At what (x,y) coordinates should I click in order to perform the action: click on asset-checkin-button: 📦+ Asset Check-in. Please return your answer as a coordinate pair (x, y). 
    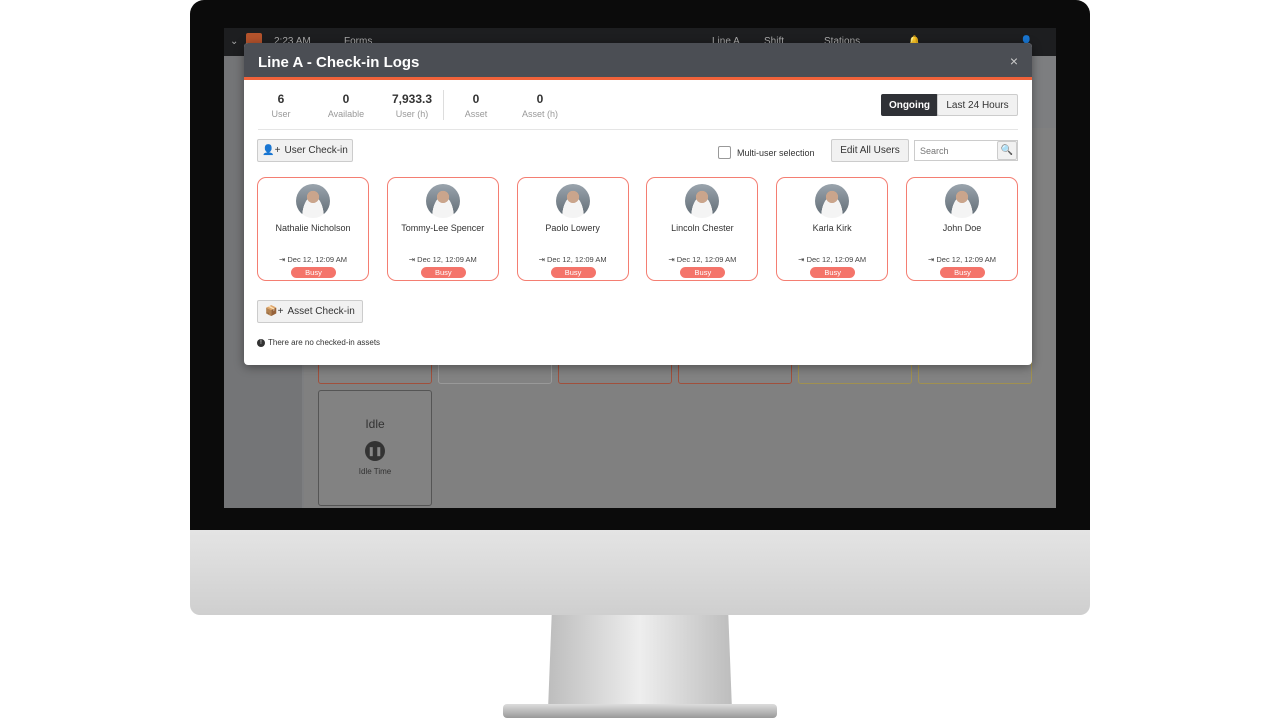
    Looking at the image, I should click on (310, 311).